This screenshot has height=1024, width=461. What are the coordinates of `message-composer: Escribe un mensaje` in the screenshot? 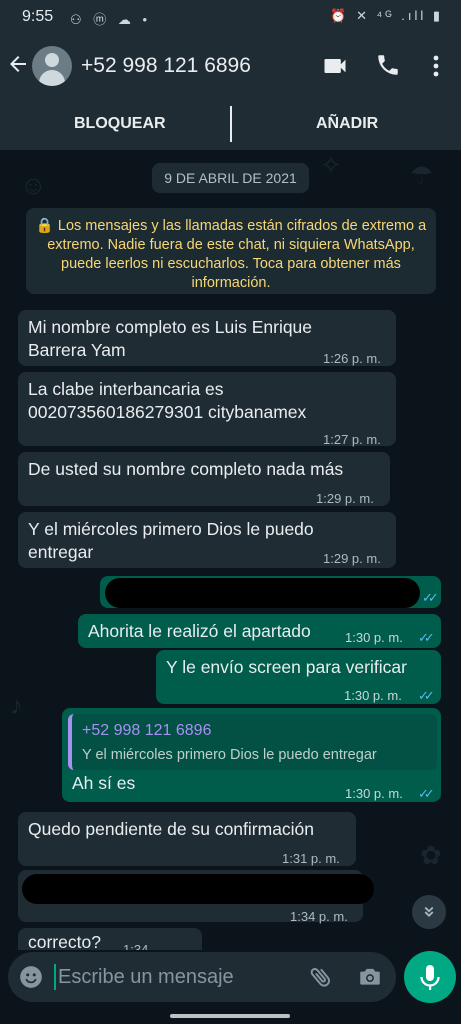 It's located at (202, 977).